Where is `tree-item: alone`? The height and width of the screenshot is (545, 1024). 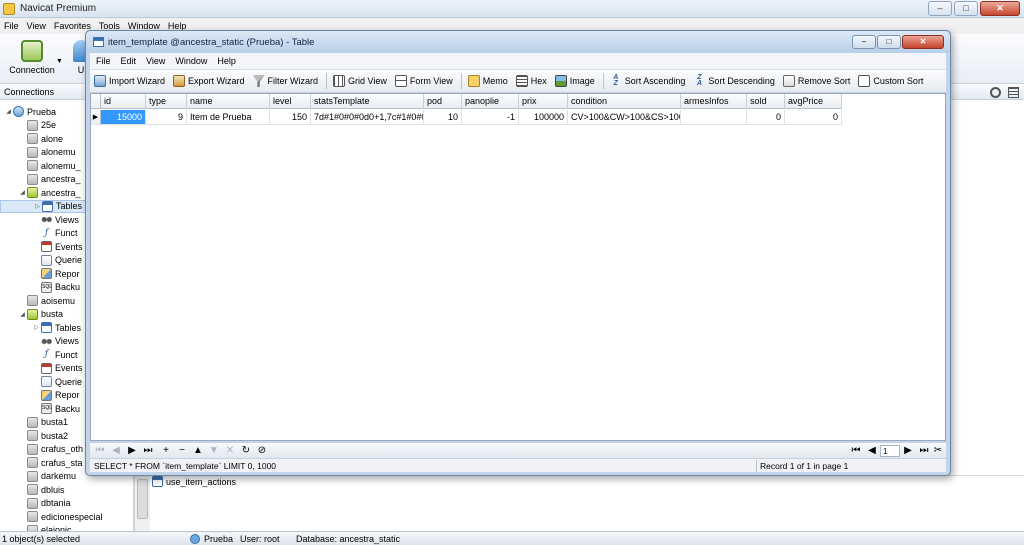 tree-item: alone is located at coordinates (40, 138).